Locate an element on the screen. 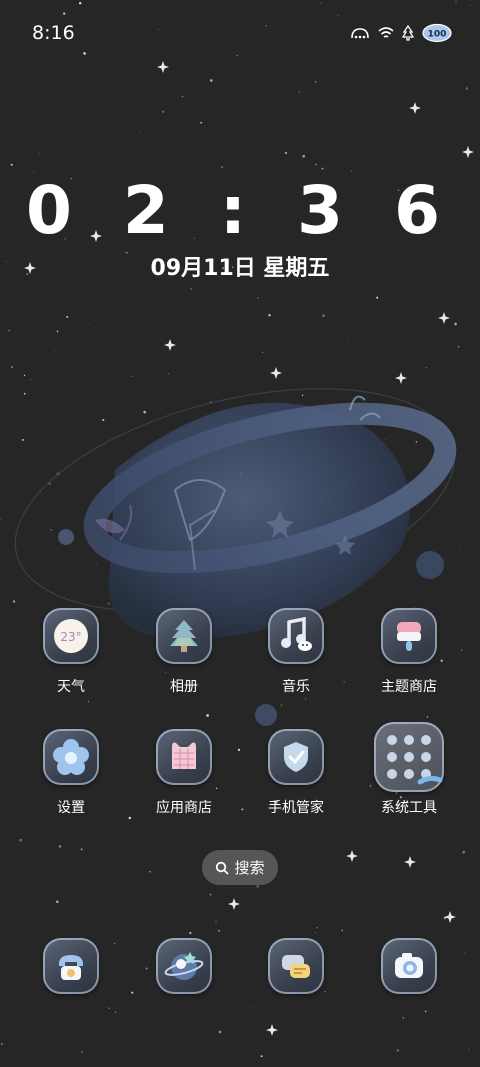 Image resolution: width=480 pixels, height=1067 pixels. app-gallery: 相册 is located at coordinates (184, 652).